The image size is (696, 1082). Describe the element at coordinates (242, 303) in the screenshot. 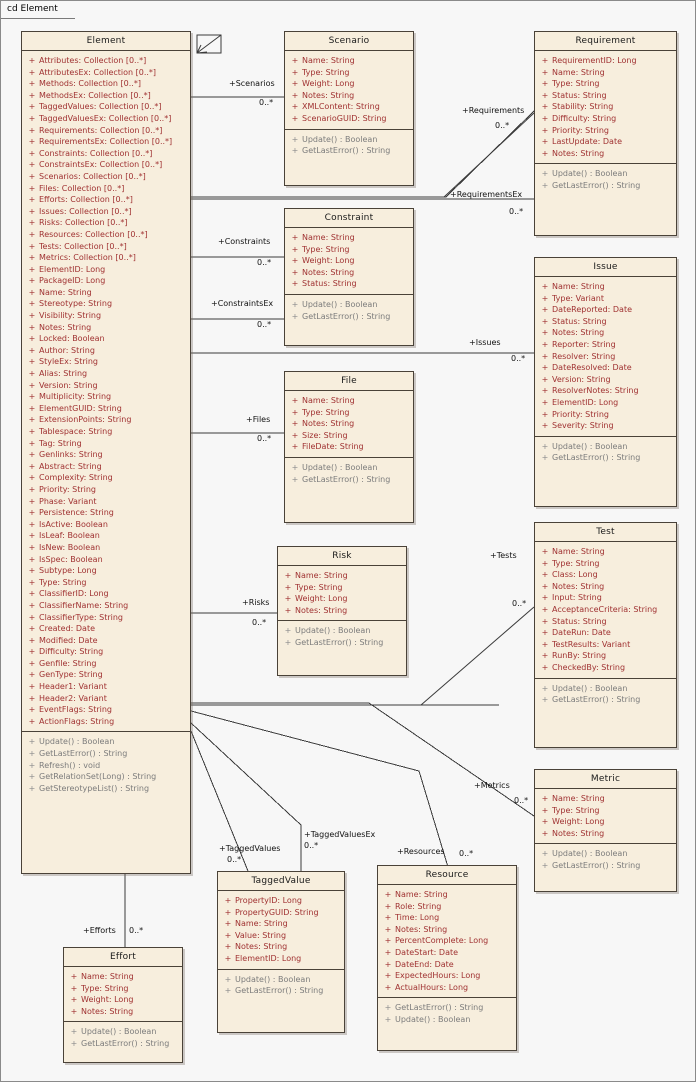

I see `label-constraintsex-role: +ConstraintsEx` at that location.